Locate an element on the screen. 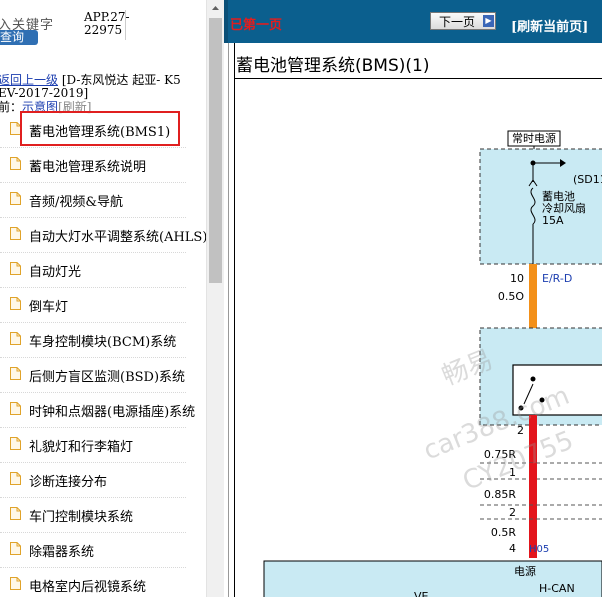 The image size is (602, 597). menu-item: 电格室内后视镜系统 is located at coordinates (93, 582).